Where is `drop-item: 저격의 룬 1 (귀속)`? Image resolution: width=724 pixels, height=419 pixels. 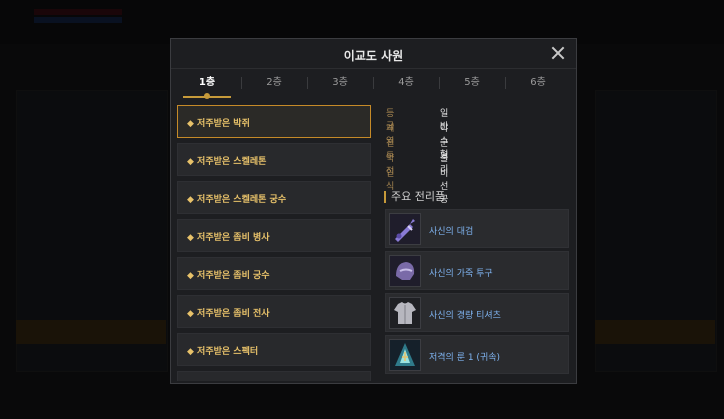 drop-item: 저격의 룬 1 (귀속) is located at coordinates (477, 354).